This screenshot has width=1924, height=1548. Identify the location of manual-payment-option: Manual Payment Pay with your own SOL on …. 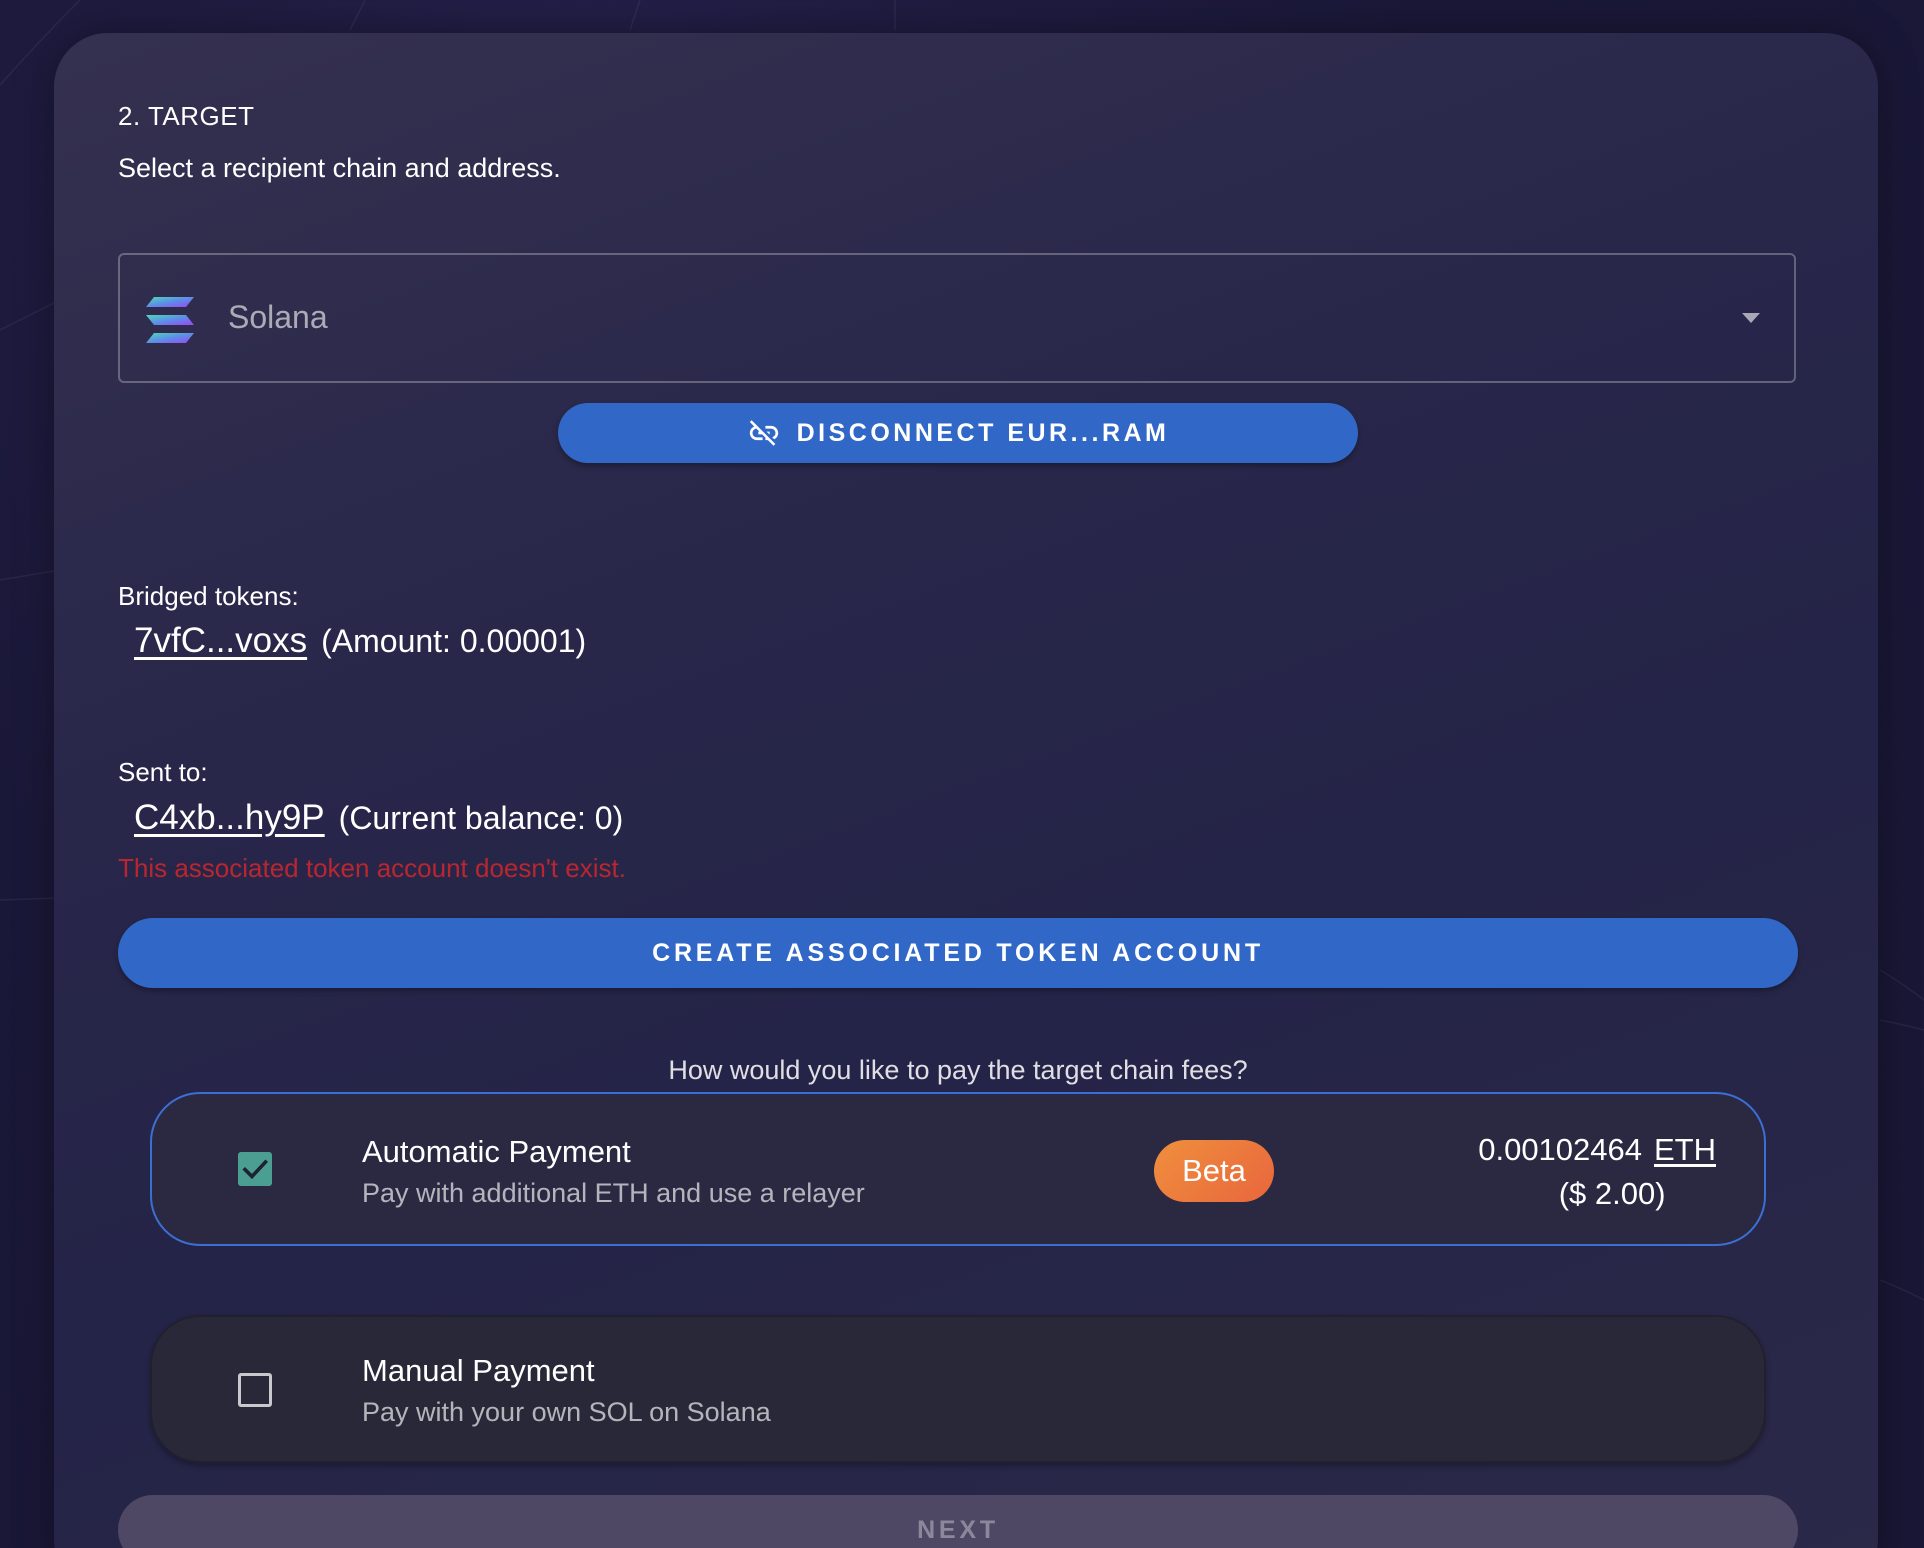
(958, 1389).